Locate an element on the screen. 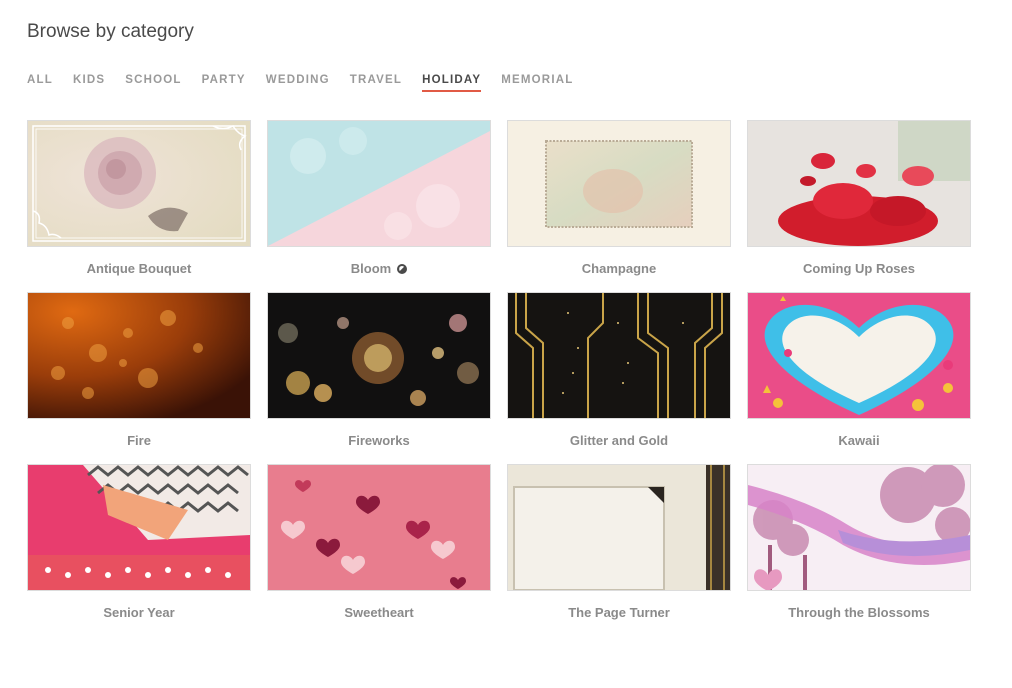 This screenshot has width=1012, height=688. theme-name: Glitter and Gold is located at coordinates (619, 440).